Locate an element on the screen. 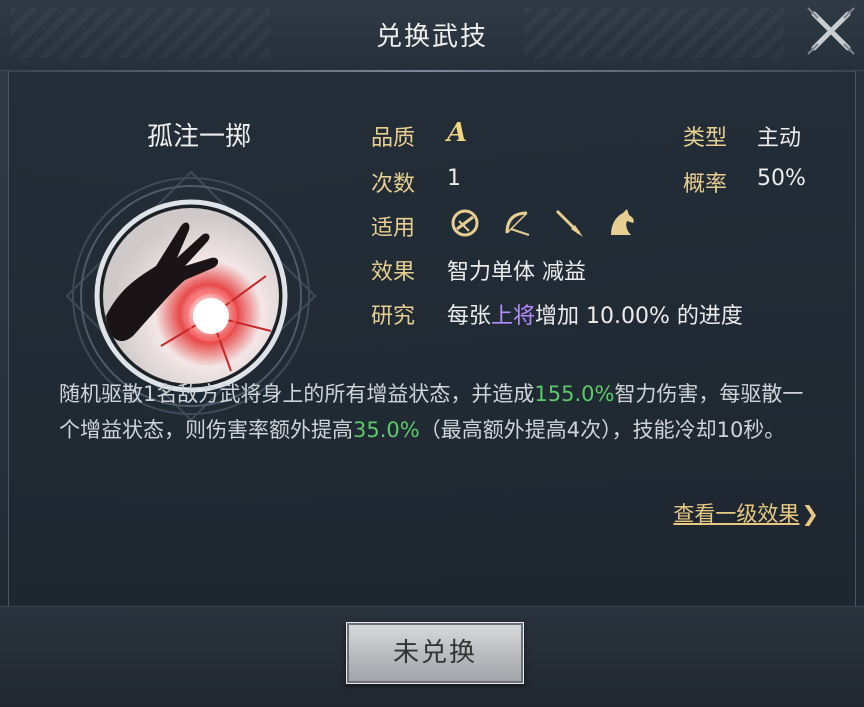 This screenshot has width=864, height=707. view-level1-link: 查看一级效果❯ is located at coordinates (746, 513).